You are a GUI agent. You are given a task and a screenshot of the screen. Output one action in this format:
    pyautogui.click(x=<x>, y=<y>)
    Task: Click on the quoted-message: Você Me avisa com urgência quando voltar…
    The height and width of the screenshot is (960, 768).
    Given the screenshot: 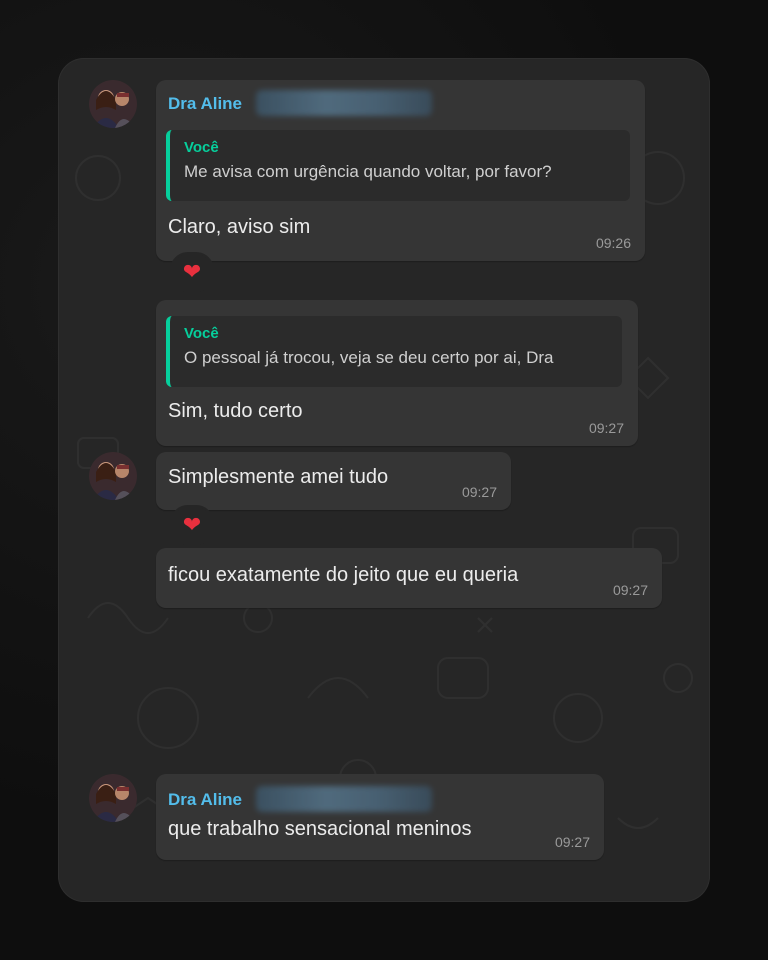 What is the action you would take?
    pyautogui.click(x=398, y=165)
    